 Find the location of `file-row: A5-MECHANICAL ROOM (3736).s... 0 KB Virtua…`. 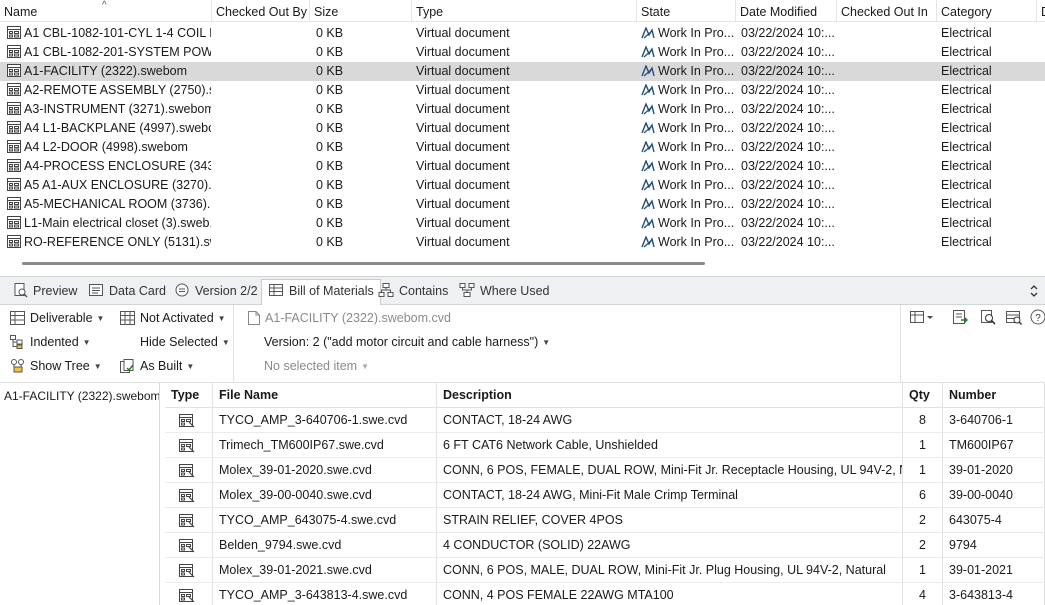

file-row: A5-MECHANICAL ROOM (3736).s... 0 KB Virtua… is located at coordinates (522, 204).